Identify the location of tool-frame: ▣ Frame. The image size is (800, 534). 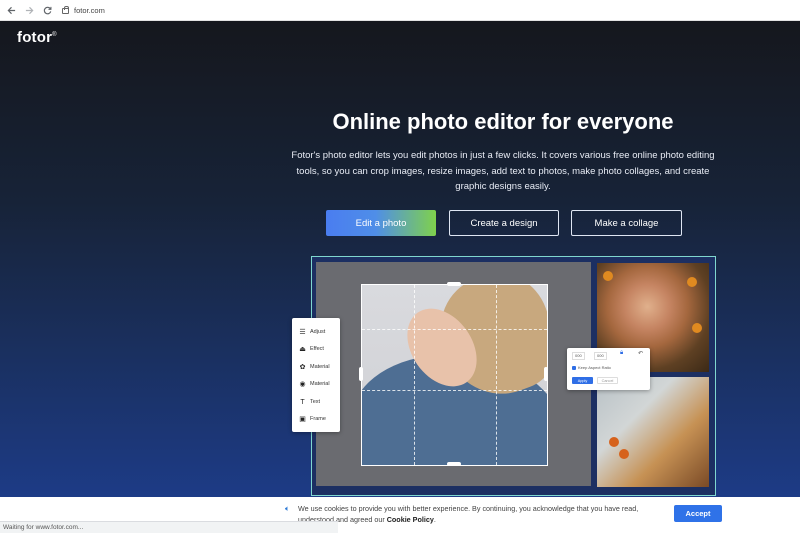
(312, 419).